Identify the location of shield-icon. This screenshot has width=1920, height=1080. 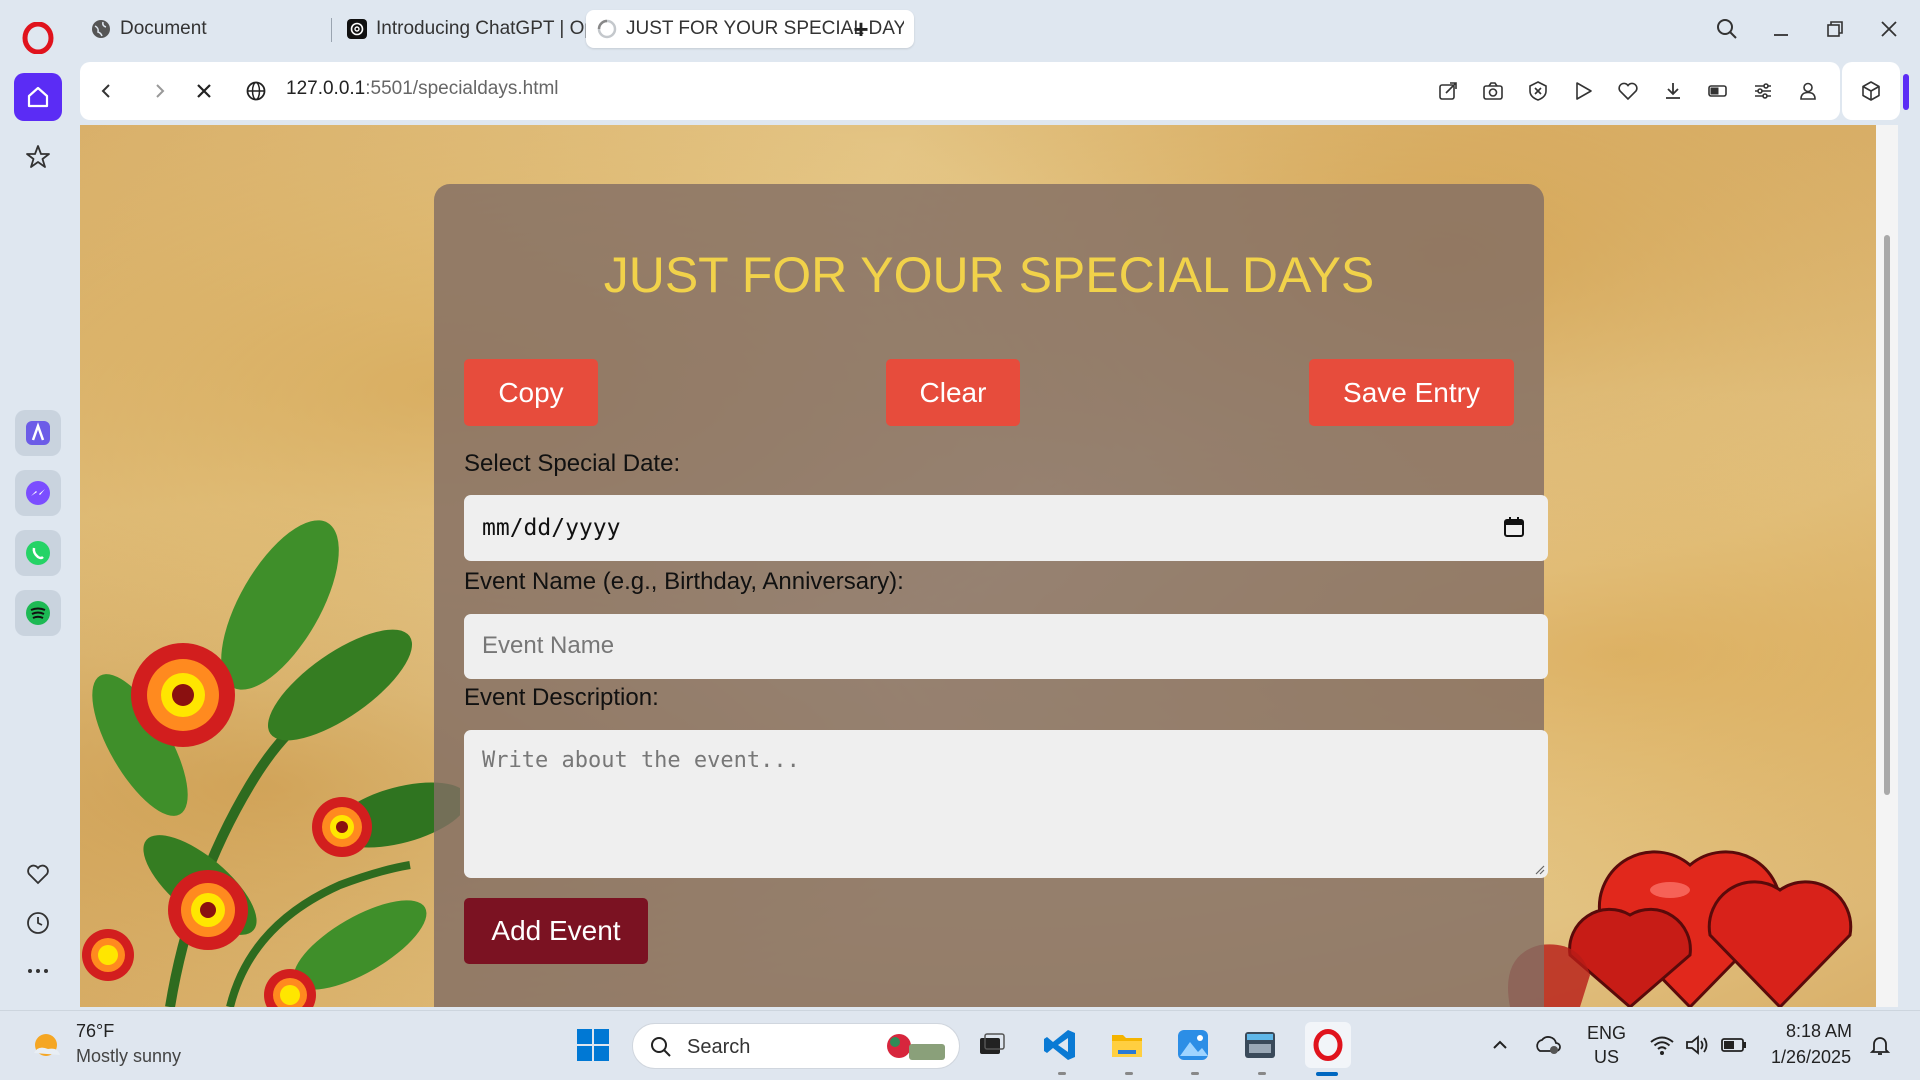
(1538, 91).